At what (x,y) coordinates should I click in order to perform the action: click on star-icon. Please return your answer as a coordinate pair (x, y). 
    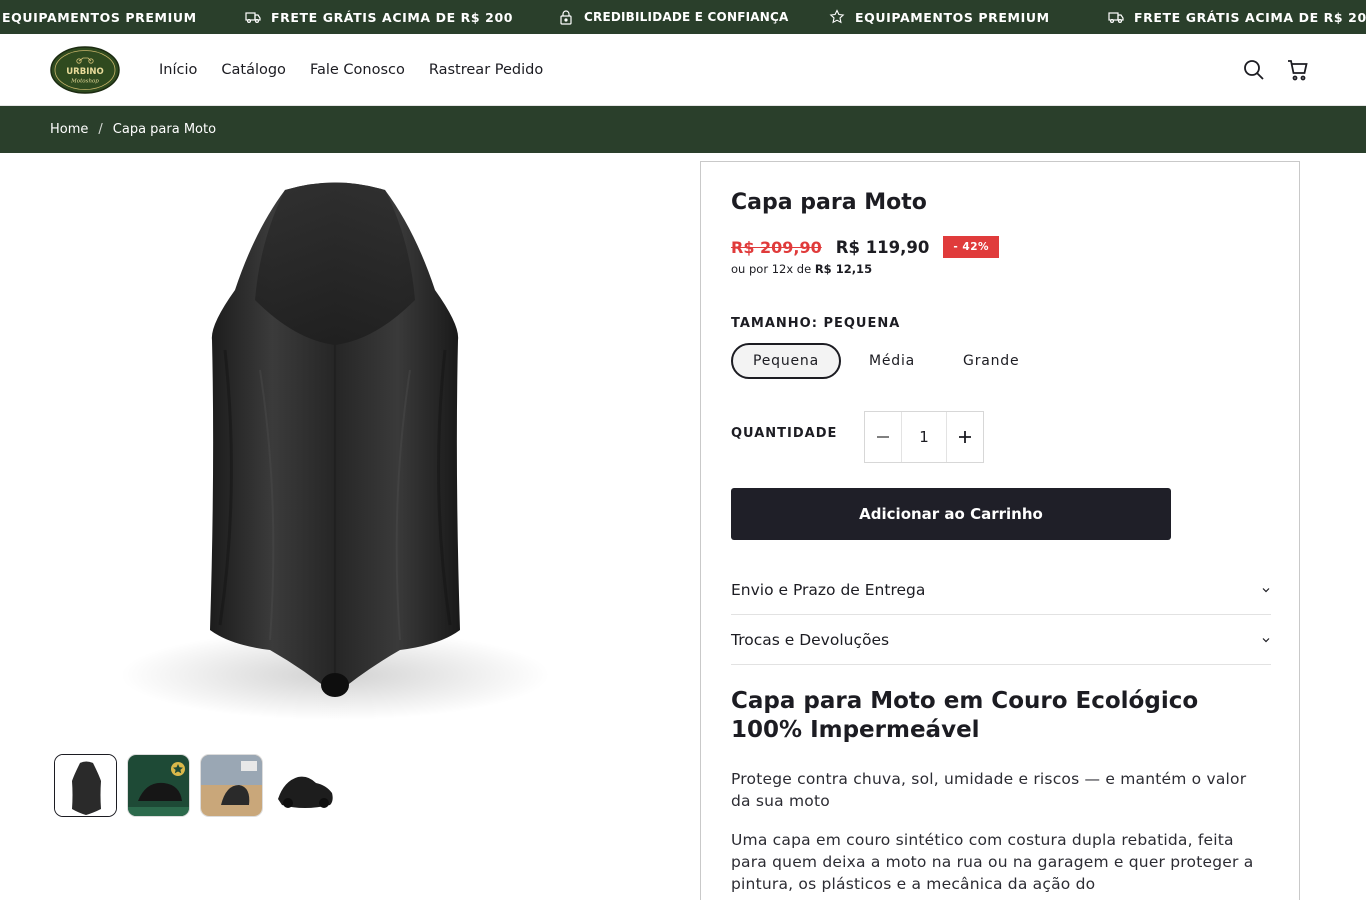
    Looking at the image, I should click on (837, 16).